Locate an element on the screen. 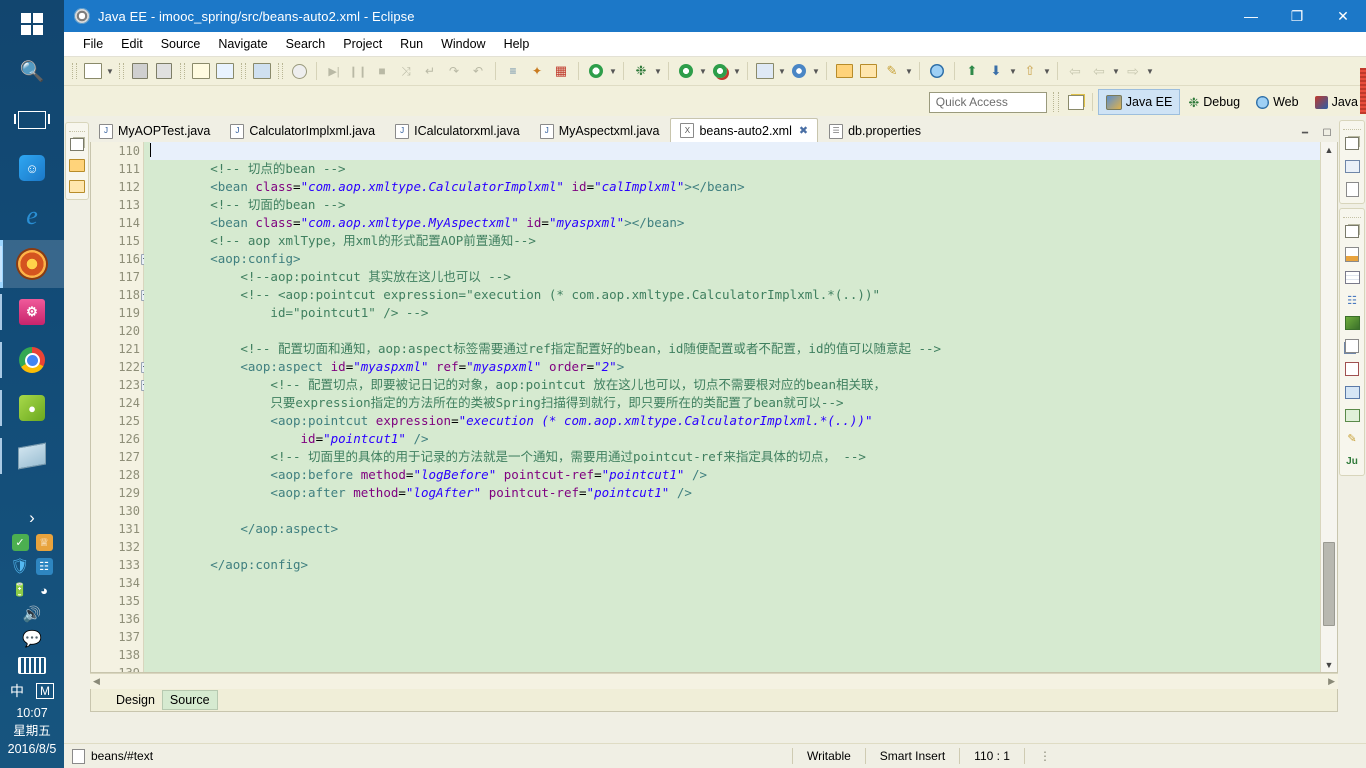  code-line: <!-- aop xmlType，用xml的形式配置AOP前置通知--> is located at coordinates (735, 241).